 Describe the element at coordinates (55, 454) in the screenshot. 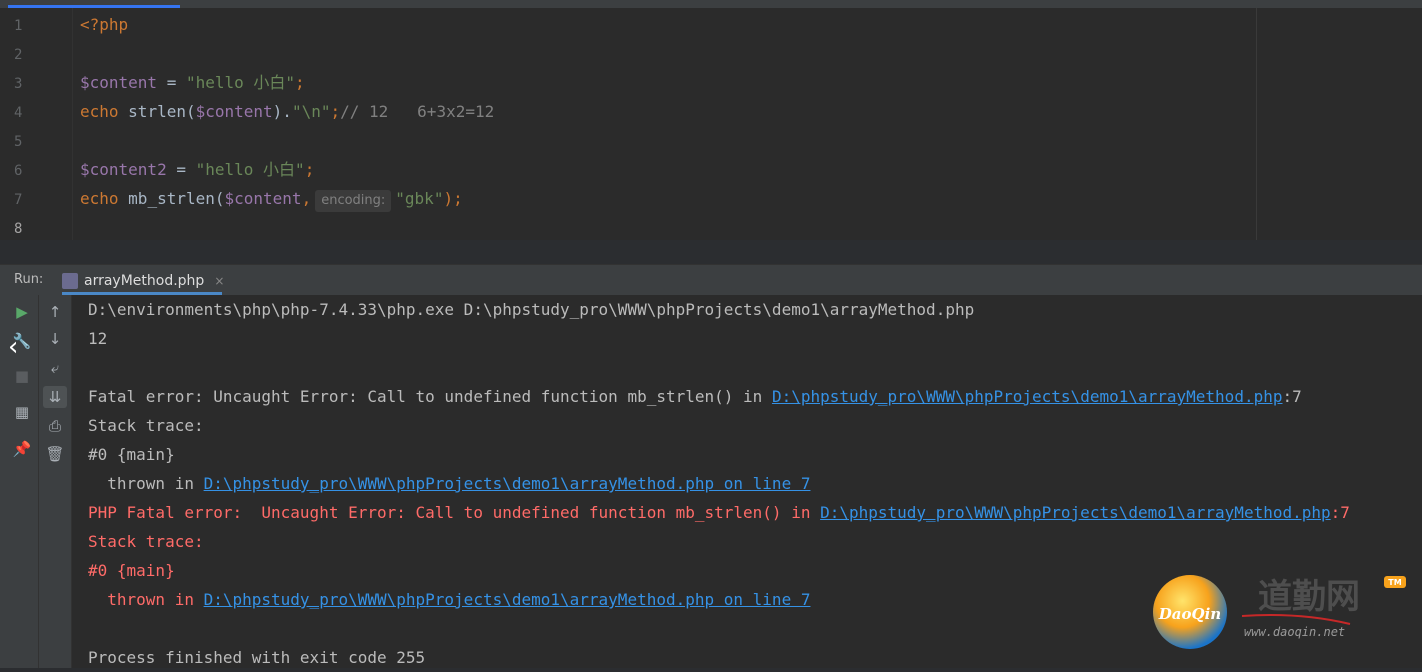

I see `trash-icon: 🗑` at that location.